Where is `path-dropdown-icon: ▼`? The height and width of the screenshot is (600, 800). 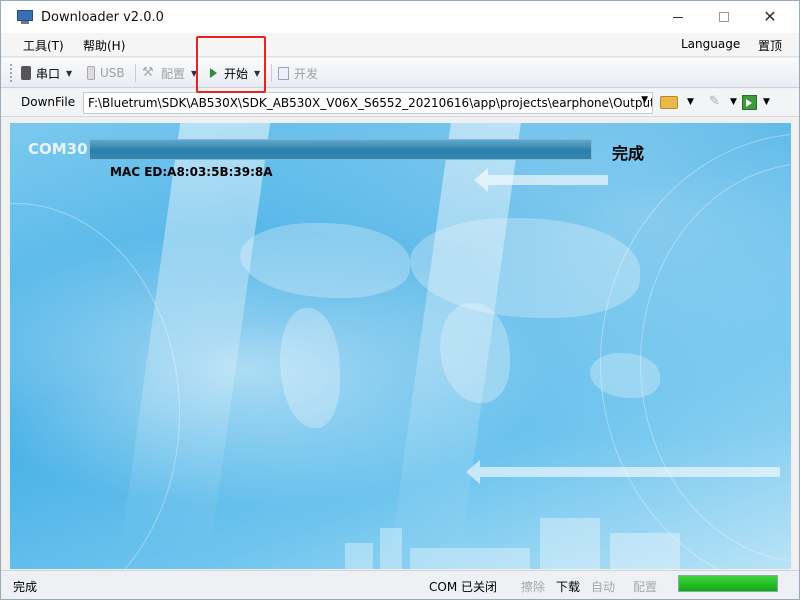 path-dropdown-icon: ▼ is located at coordinates (644, 100).